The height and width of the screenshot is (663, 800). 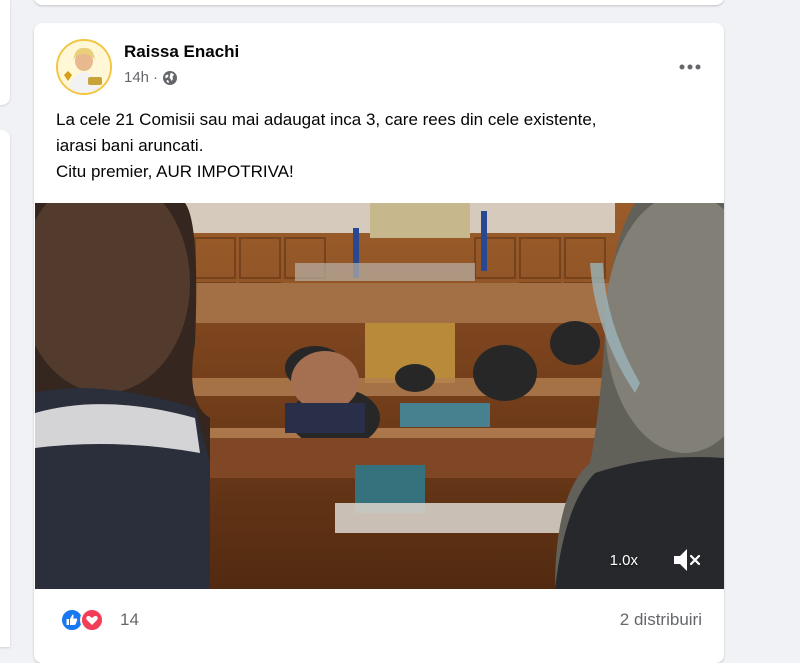 What do you see at coordinates (661, 620) in the screenshot?
I see `shares-count: 2 distribuiri` at bounding box center [661, 620].